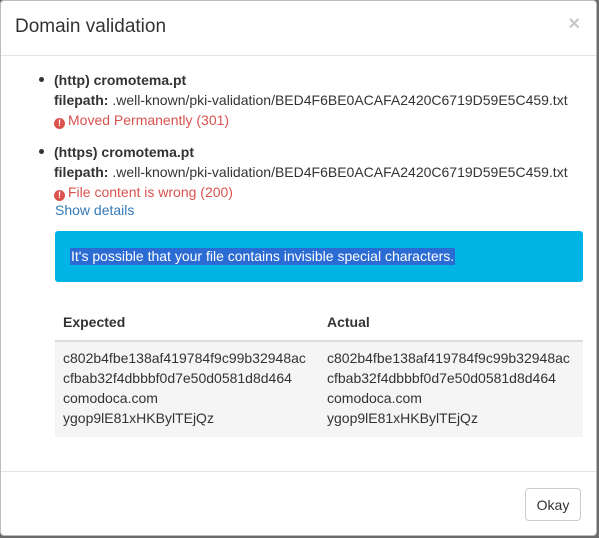 The image size is (599, 538). What do you see at coordinates (94, 322) in the screenshot?
I see `header-expected: Expected` at bounding box center [94, 322].